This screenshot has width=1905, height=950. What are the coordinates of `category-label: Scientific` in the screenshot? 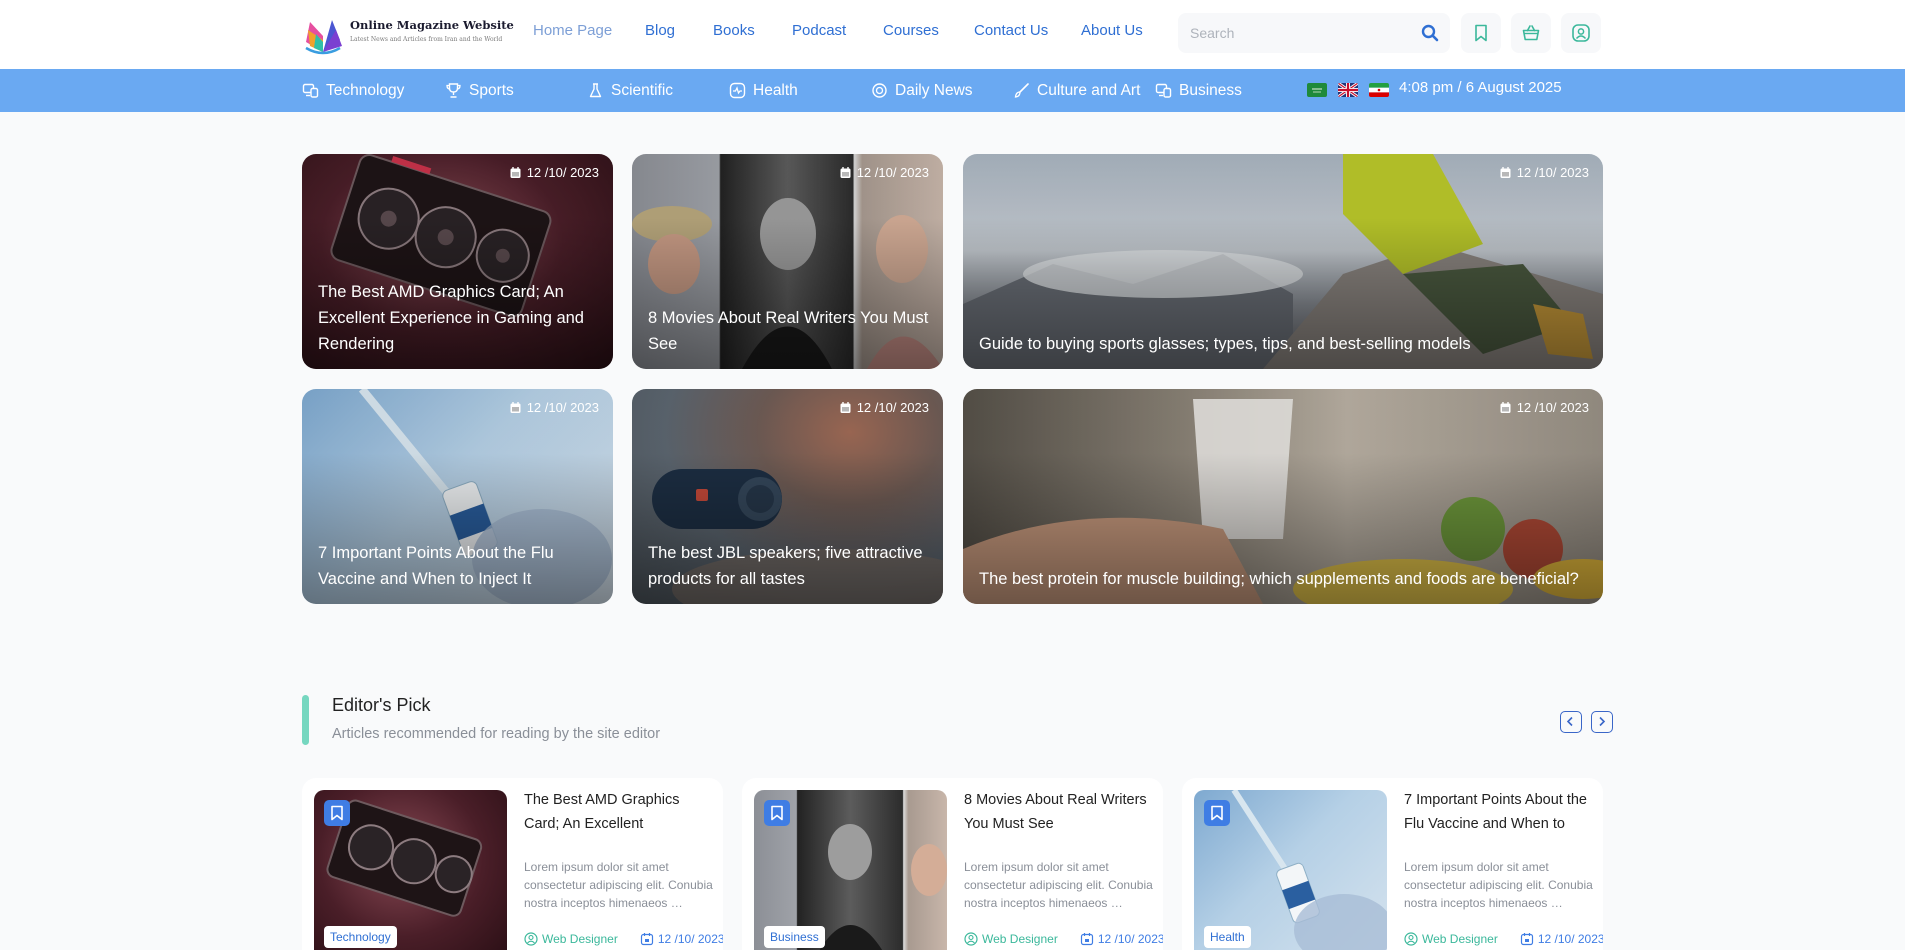 It's located at (642, 90).